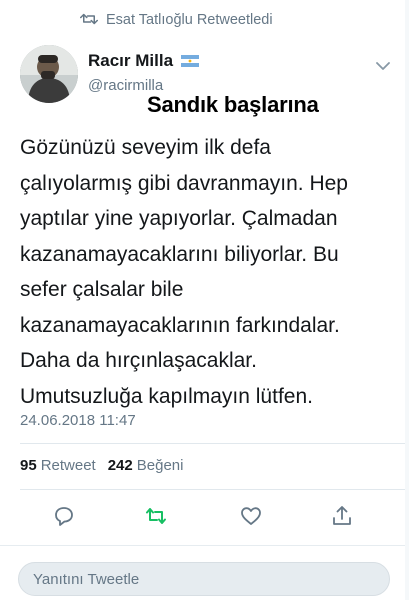 The image size is (409, 600). What do you see at coordinates (166, 396) in the screenshot?
I see `tweet-line: Umutsuzluğa kapılmayın lütfen.` at bounding box center [166, 396].